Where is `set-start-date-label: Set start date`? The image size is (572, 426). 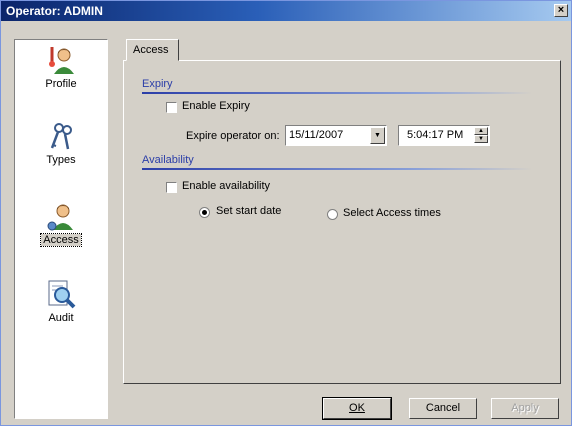 set-start-date-label: Set start date is located at coordinates (249, 211).